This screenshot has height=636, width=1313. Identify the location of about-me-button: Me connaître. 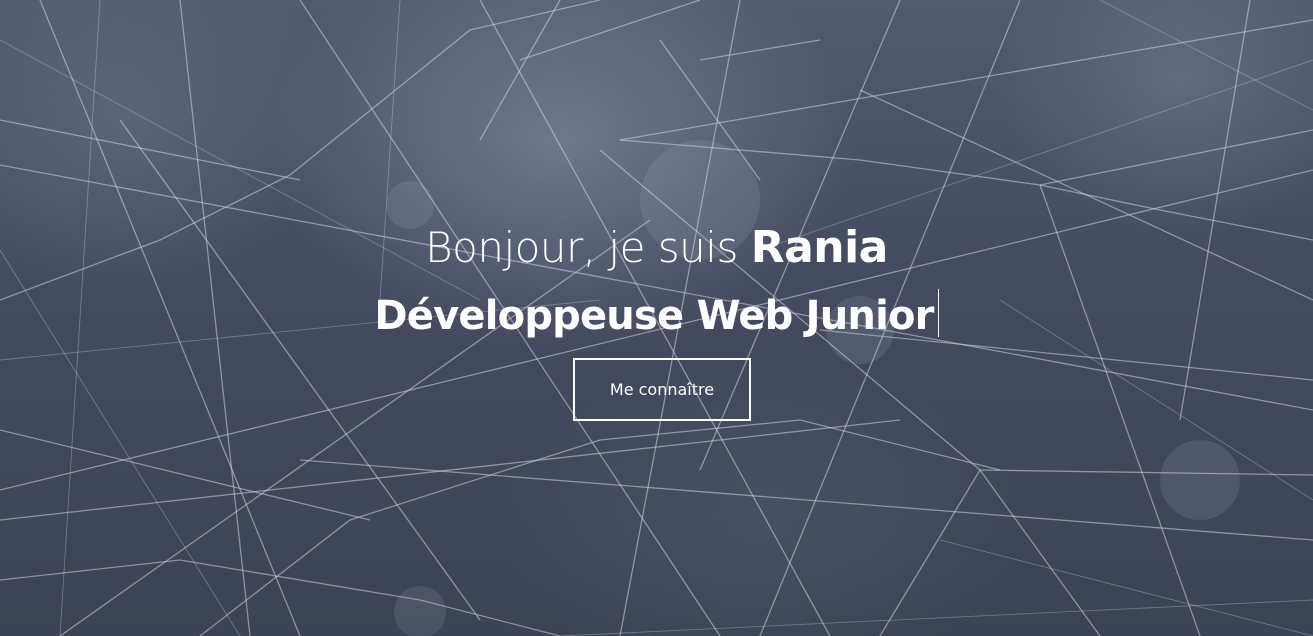
(662, 389).